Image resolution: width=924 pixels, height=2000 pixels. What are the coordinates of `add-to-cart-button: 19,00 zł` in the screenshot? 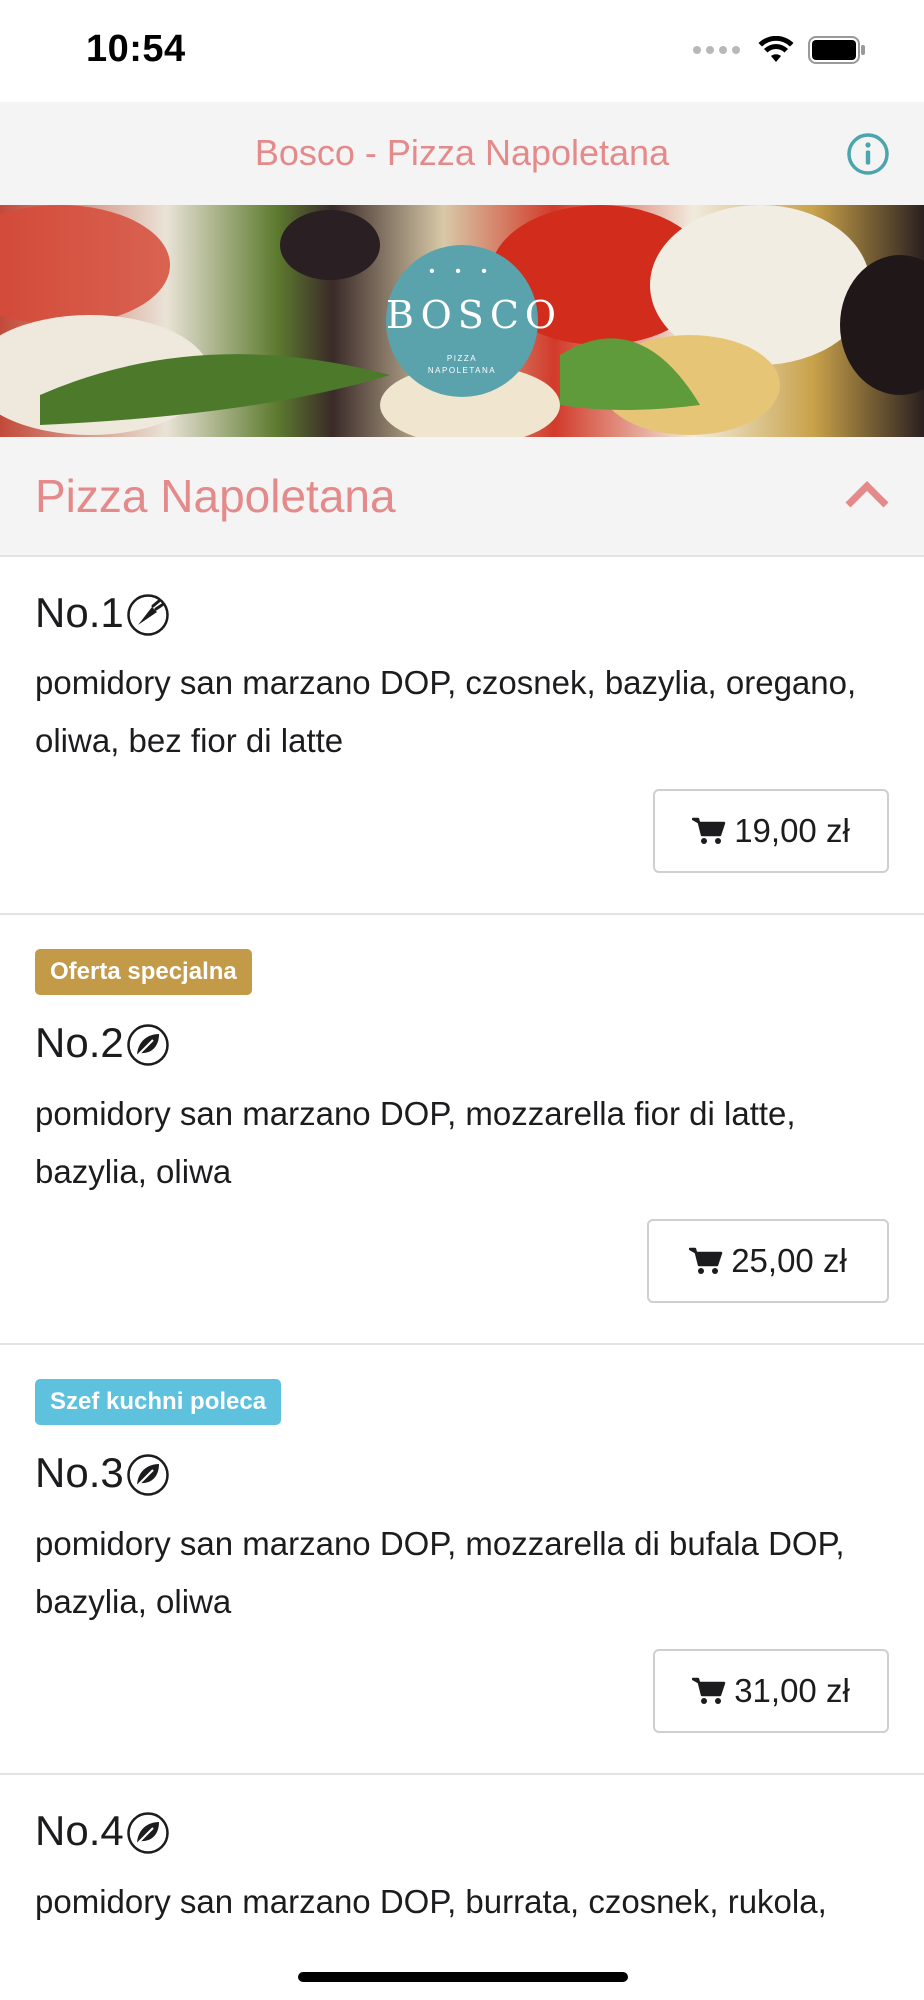 It's located at (771, 831).